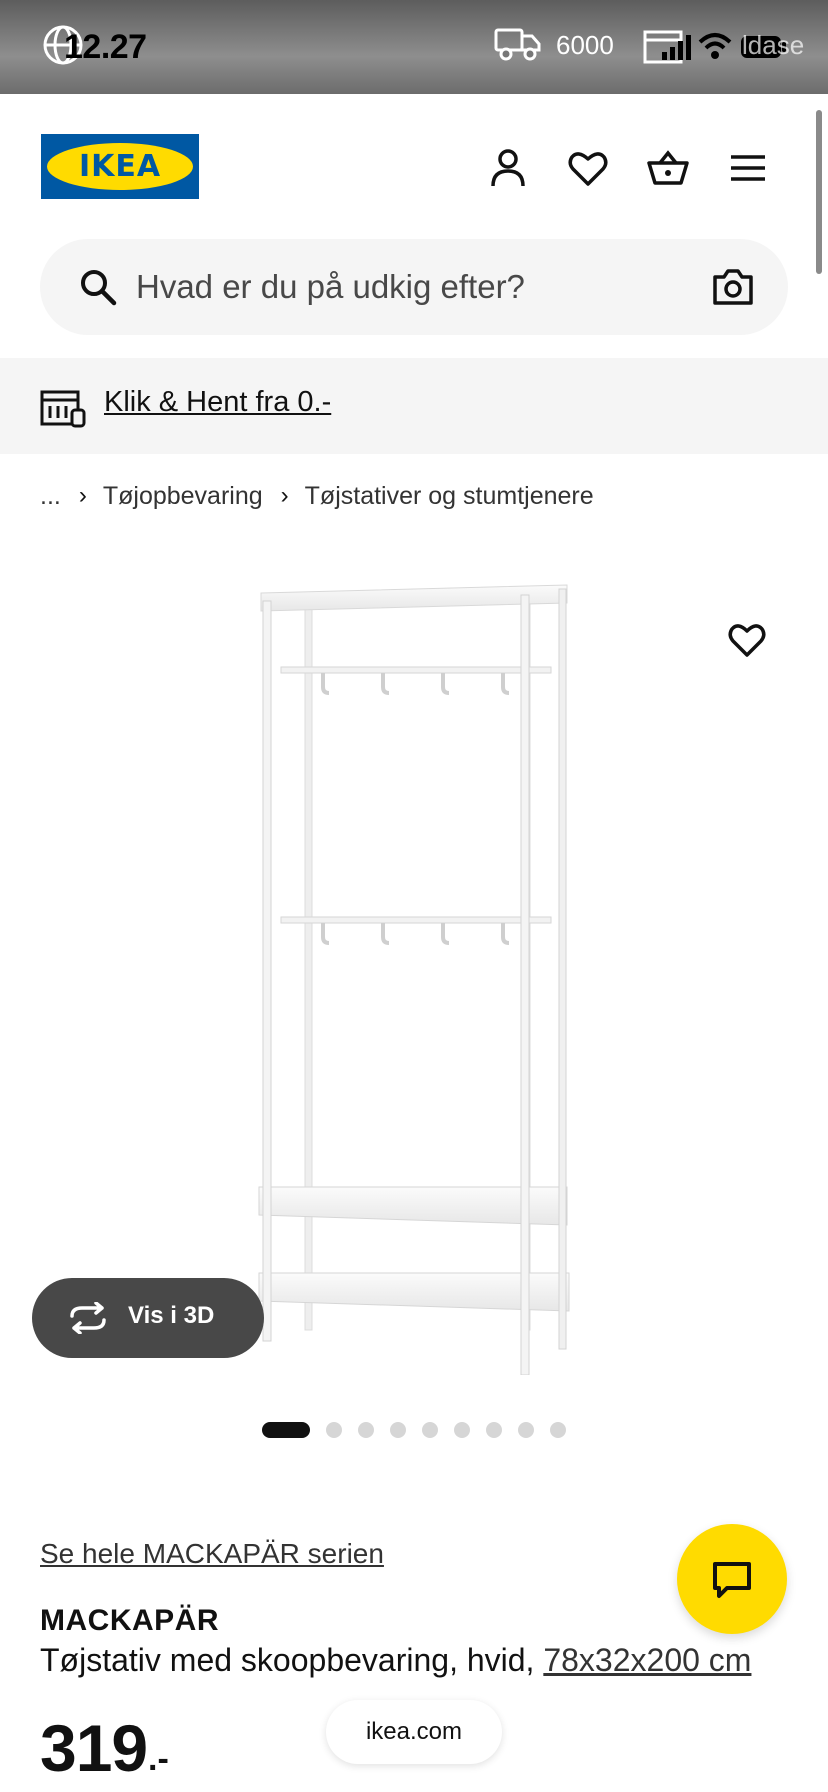 The width and height of the screenshot is (828, 1792). I want to click on delivery-truck-icon, so click(517, 44).